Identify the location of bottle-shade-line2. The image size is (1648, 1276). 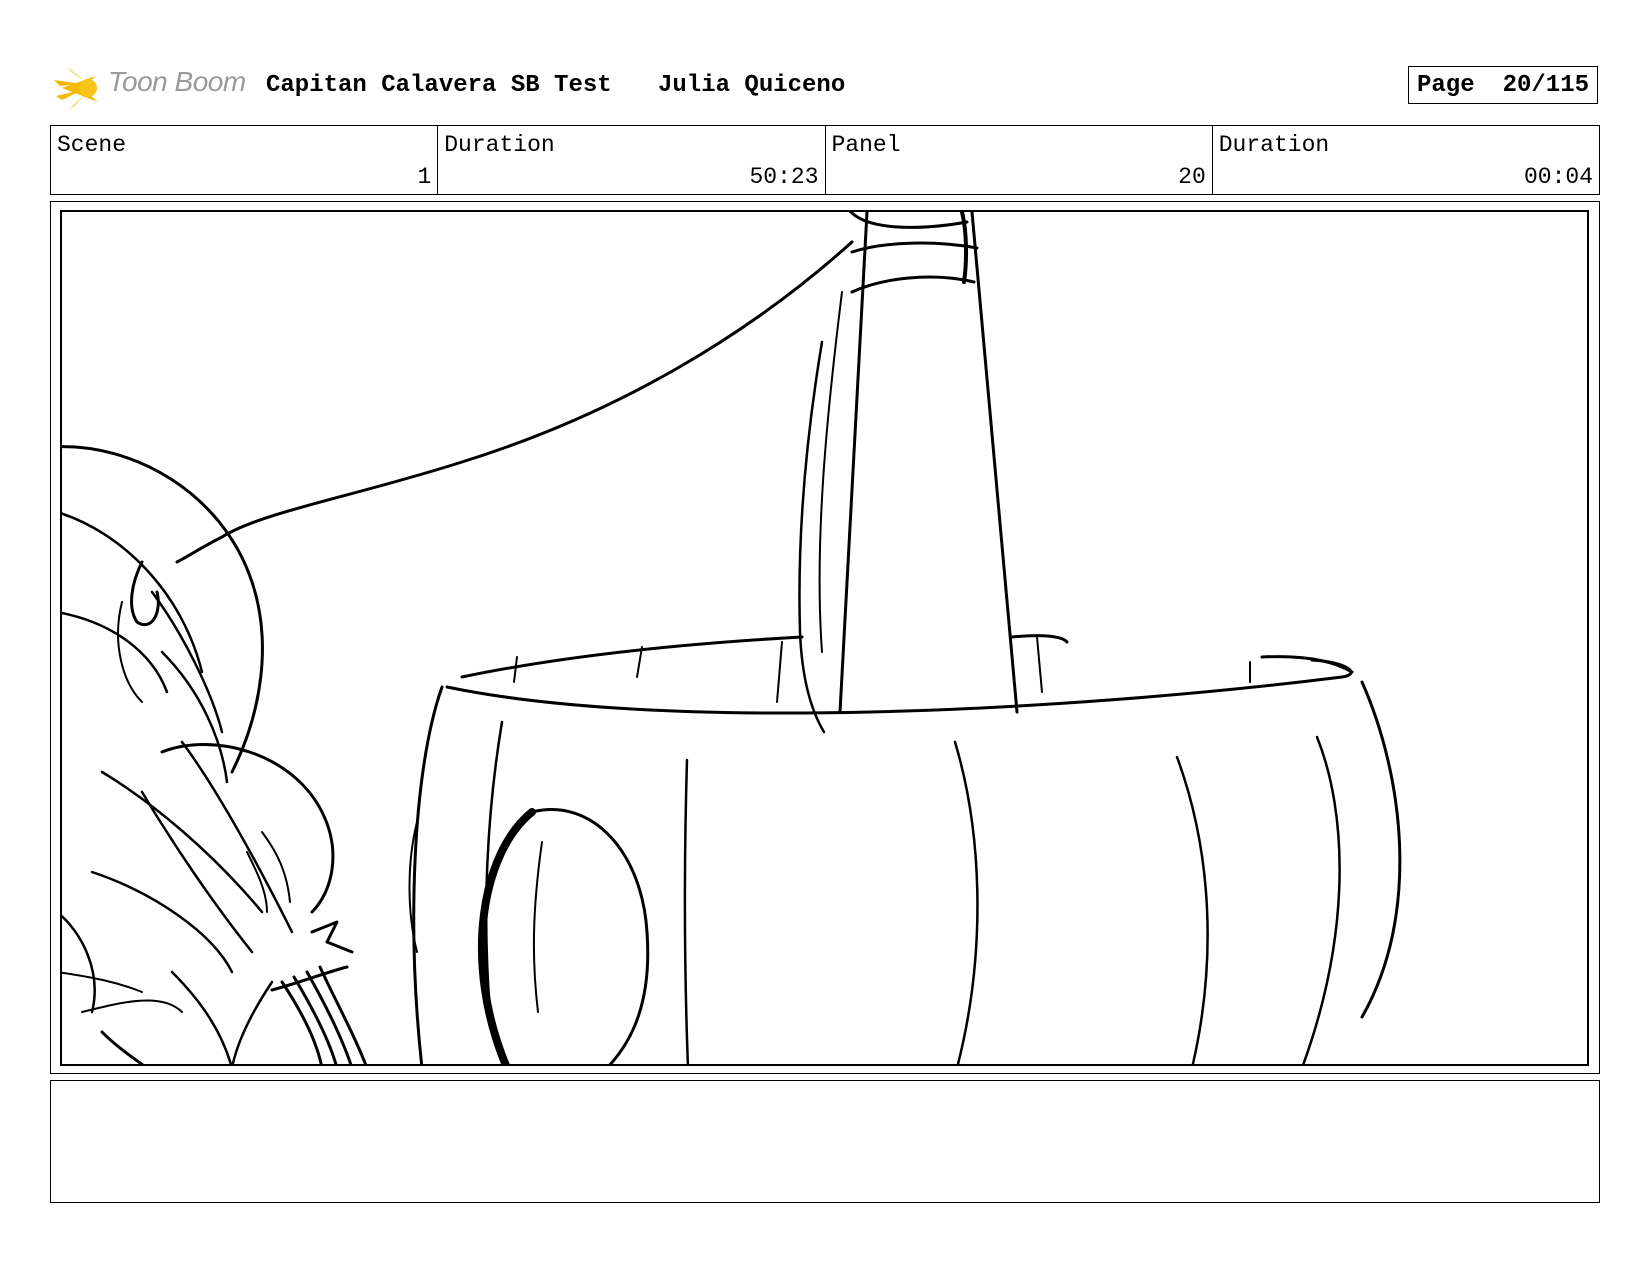
(830, 472).